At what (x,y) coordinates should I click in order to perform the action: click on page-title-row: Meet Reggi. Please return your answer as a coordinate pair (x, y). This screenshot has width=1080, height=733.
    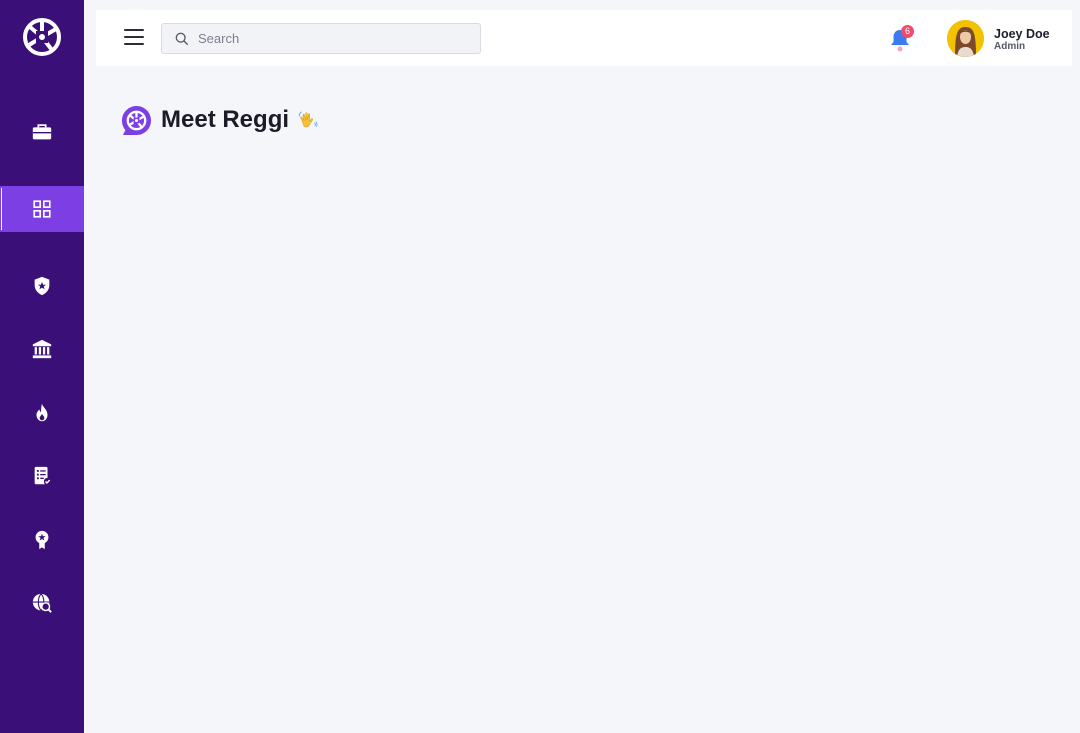
    Looking at the image, I should click on (220, 120).